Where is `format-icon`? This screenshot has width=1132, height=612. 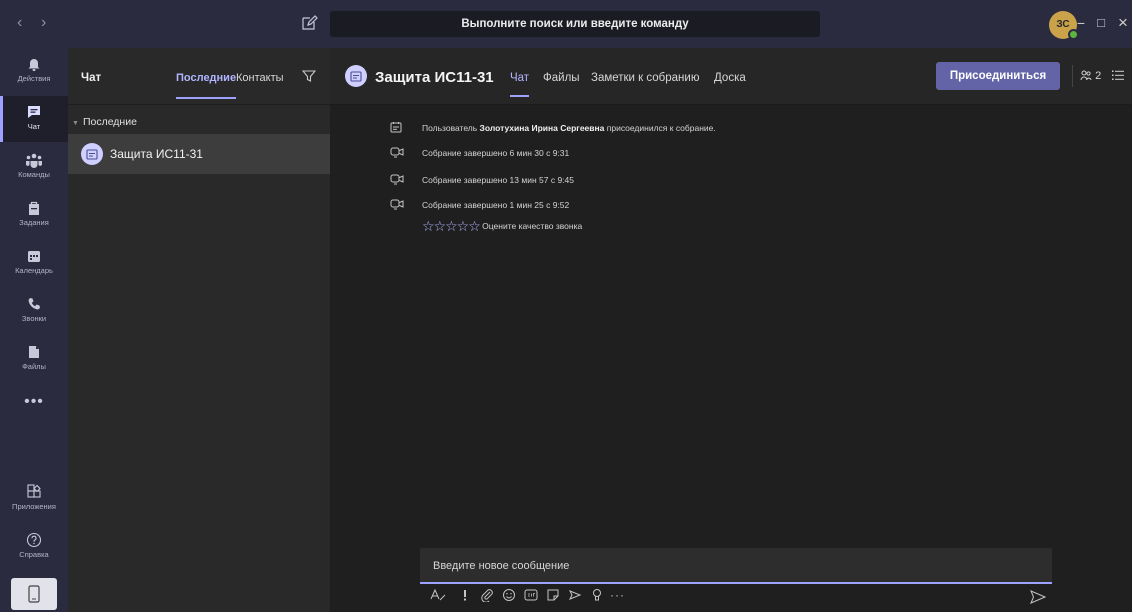
format-icon is located at coordinates (438, 596).